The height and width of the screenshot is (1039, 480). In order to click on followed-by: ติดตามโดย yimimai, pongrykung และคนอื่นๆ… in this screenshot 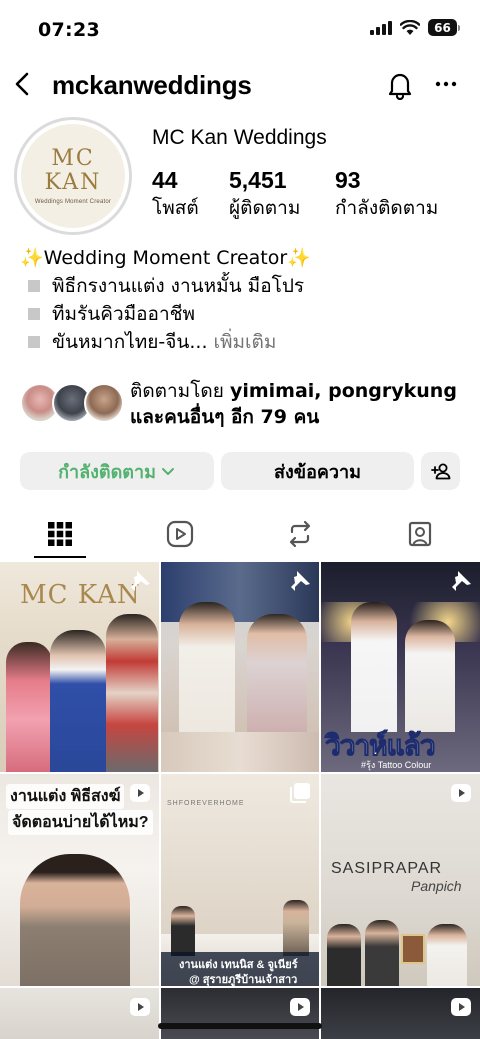, I will do `click(245, 405)`.